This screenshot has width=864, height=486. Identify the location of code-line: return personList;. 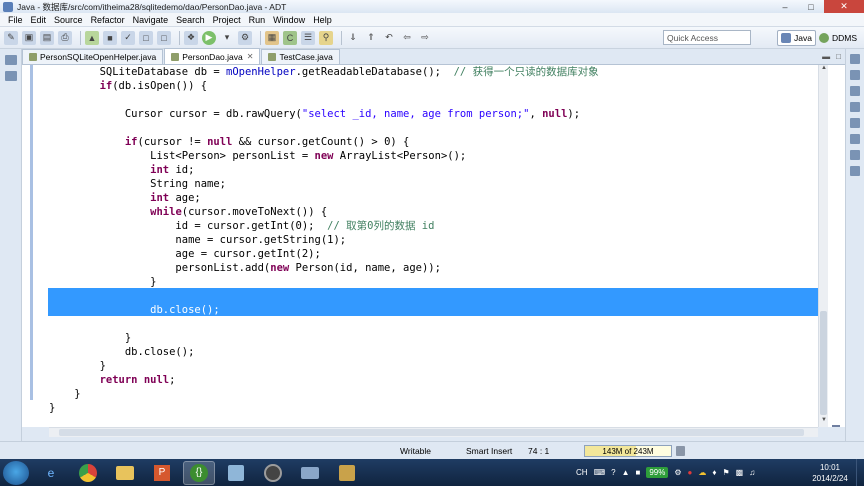
(324, 324).